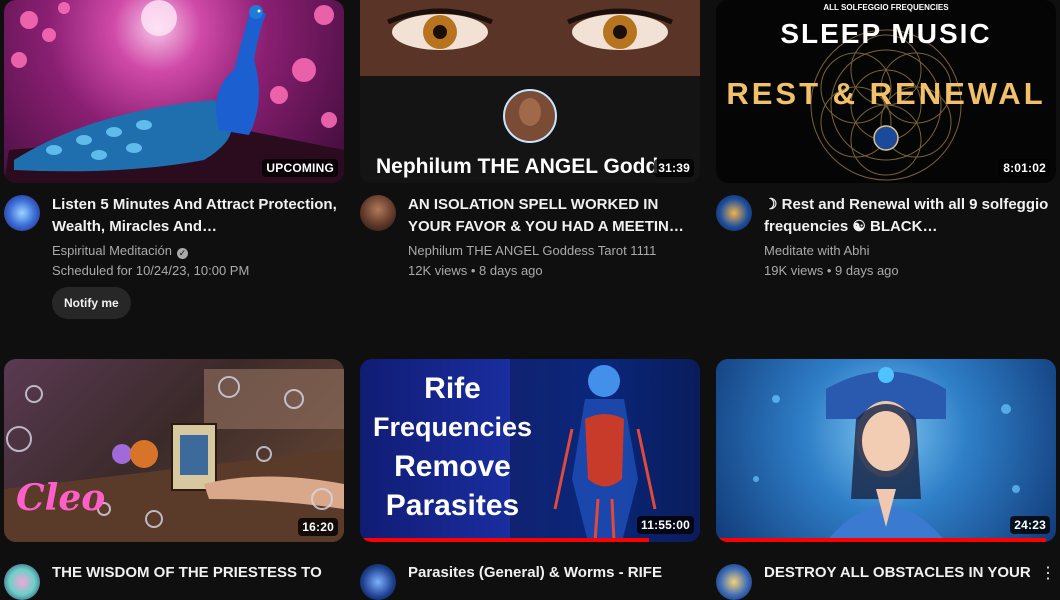  What do you see at coordinates (452, 447) in the screenshot?
I see `thumbnail-headline-group: Rife Frequencies Remove Parasites` at bounding box center [452, 447].